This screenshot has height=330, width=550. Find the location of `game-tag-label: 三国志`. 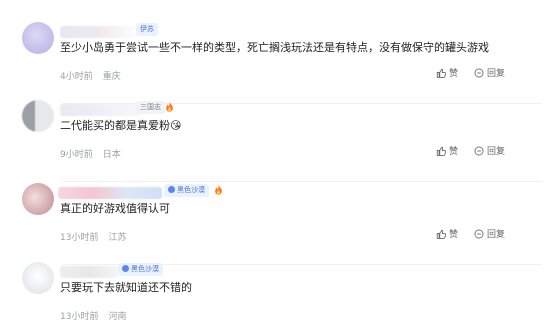

game-tag-label: 三国志 is located at coordinates (150, 107).